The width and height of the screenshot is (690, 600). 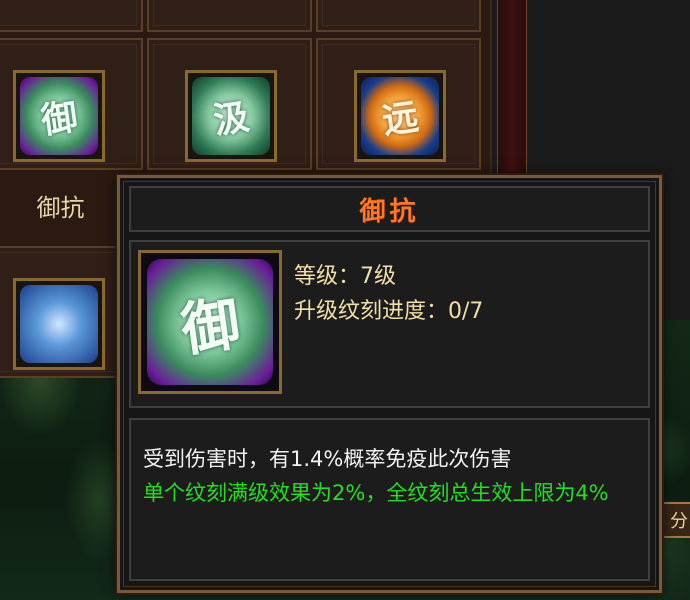 I want to click on grid-cell-yukang: 御 御抗, so click(x=71, y=130).